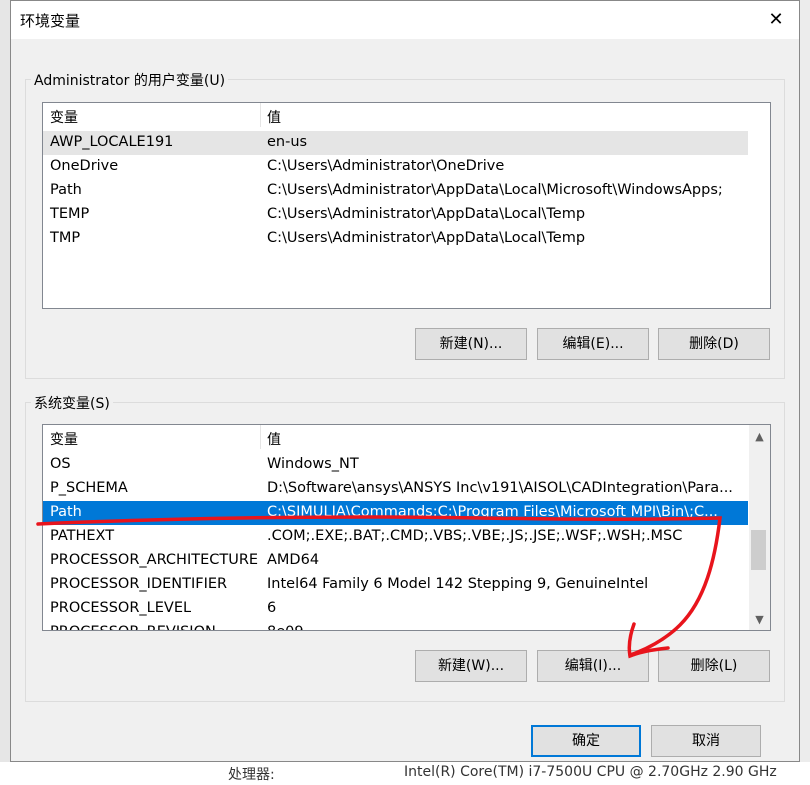 The image size is (810, 785). What do you see at coordinates (405, 20) in the screenshot?
I see `title-bar: 环境变量 ✕` at bounding box center [405, 20].